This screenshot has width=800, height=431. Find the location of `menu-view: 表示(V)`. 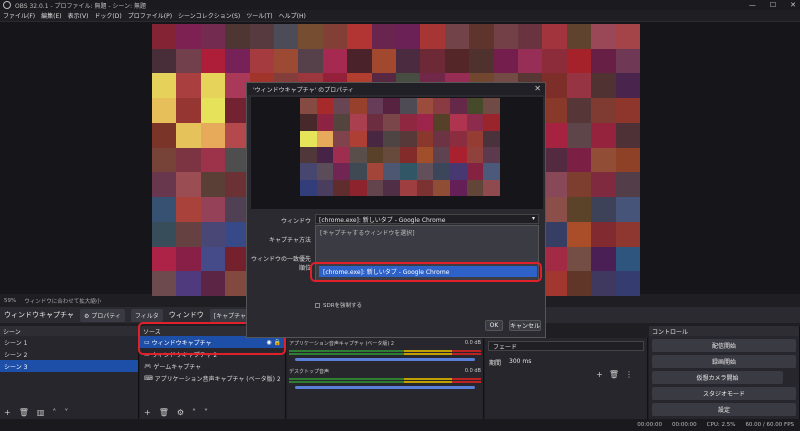

menu-view: 表示(V) is located at coordinates (78, 15).